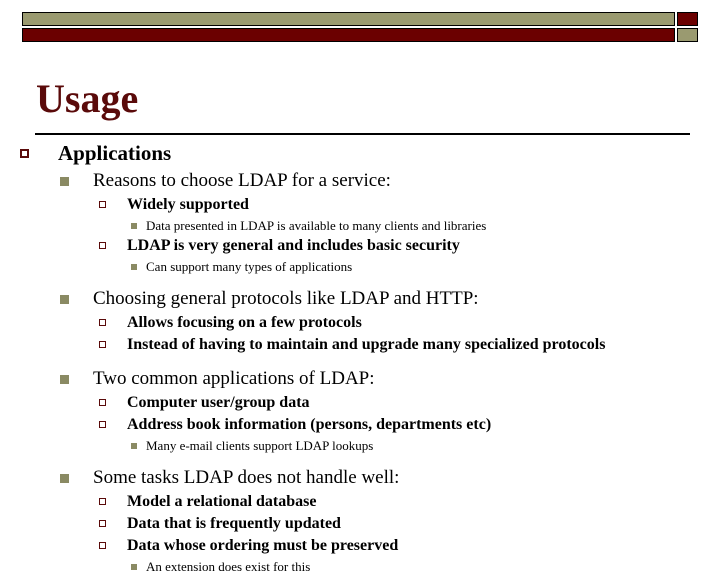 The width and height of the screenshot is (720, 576). What do you see at coordinates (260, 445) in the screenshot?
I see `bullet-text: Many e-mail clients support LDAP lookups` at bounding box center [260, 445].